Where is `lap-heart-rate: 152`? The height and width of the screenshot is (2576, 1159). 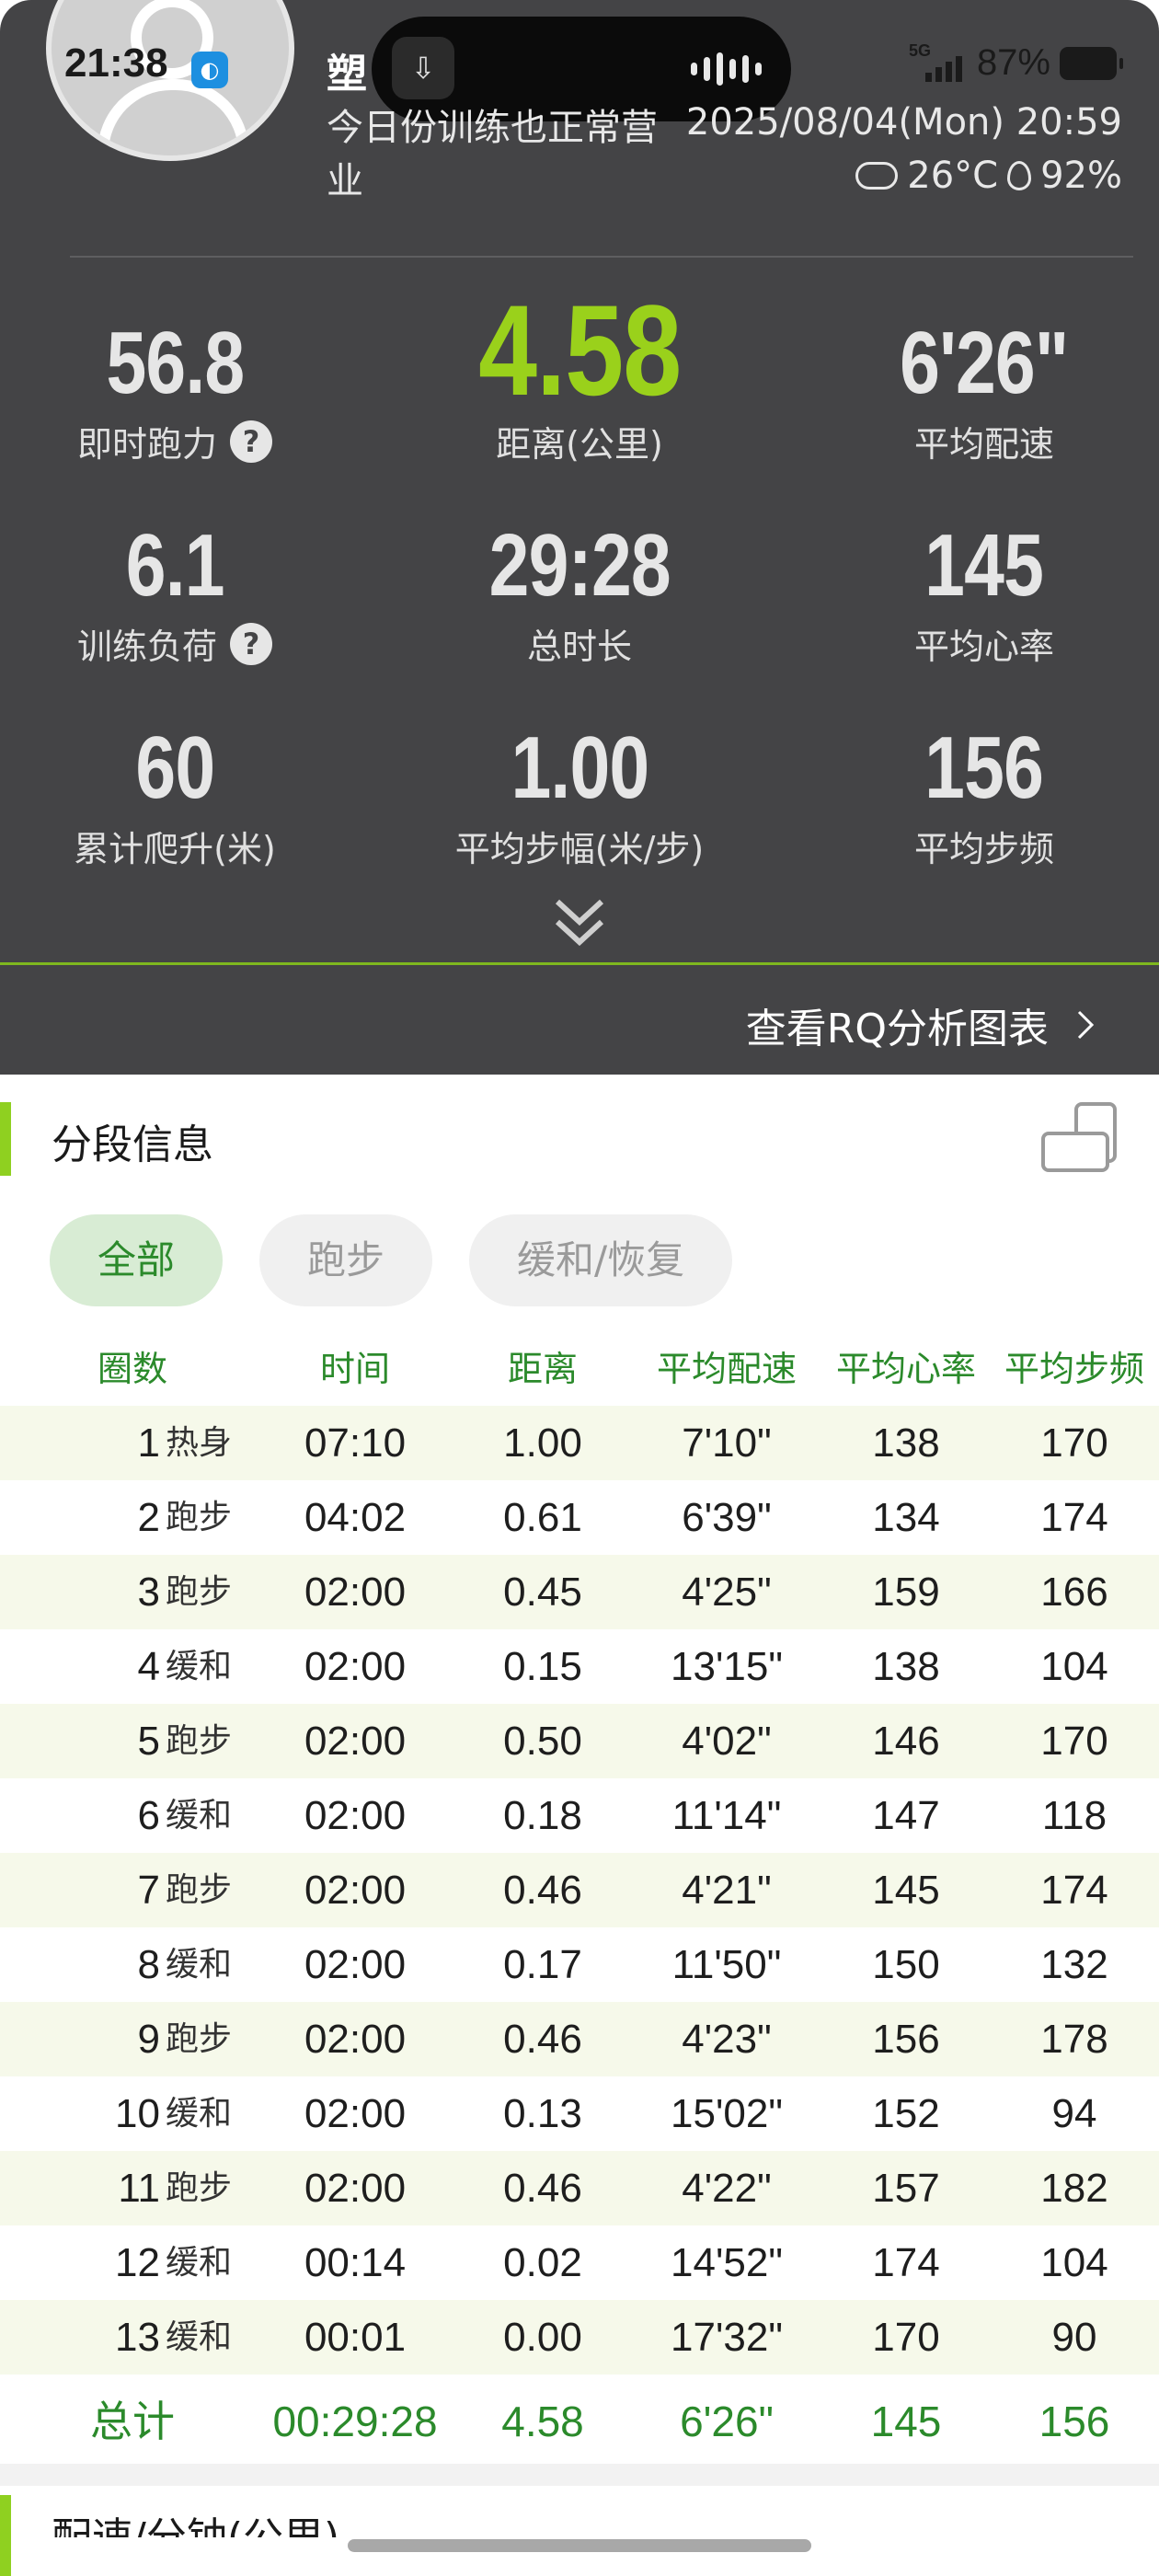
lap-heart-rate: 152 is located at coordinates (906, 2113).